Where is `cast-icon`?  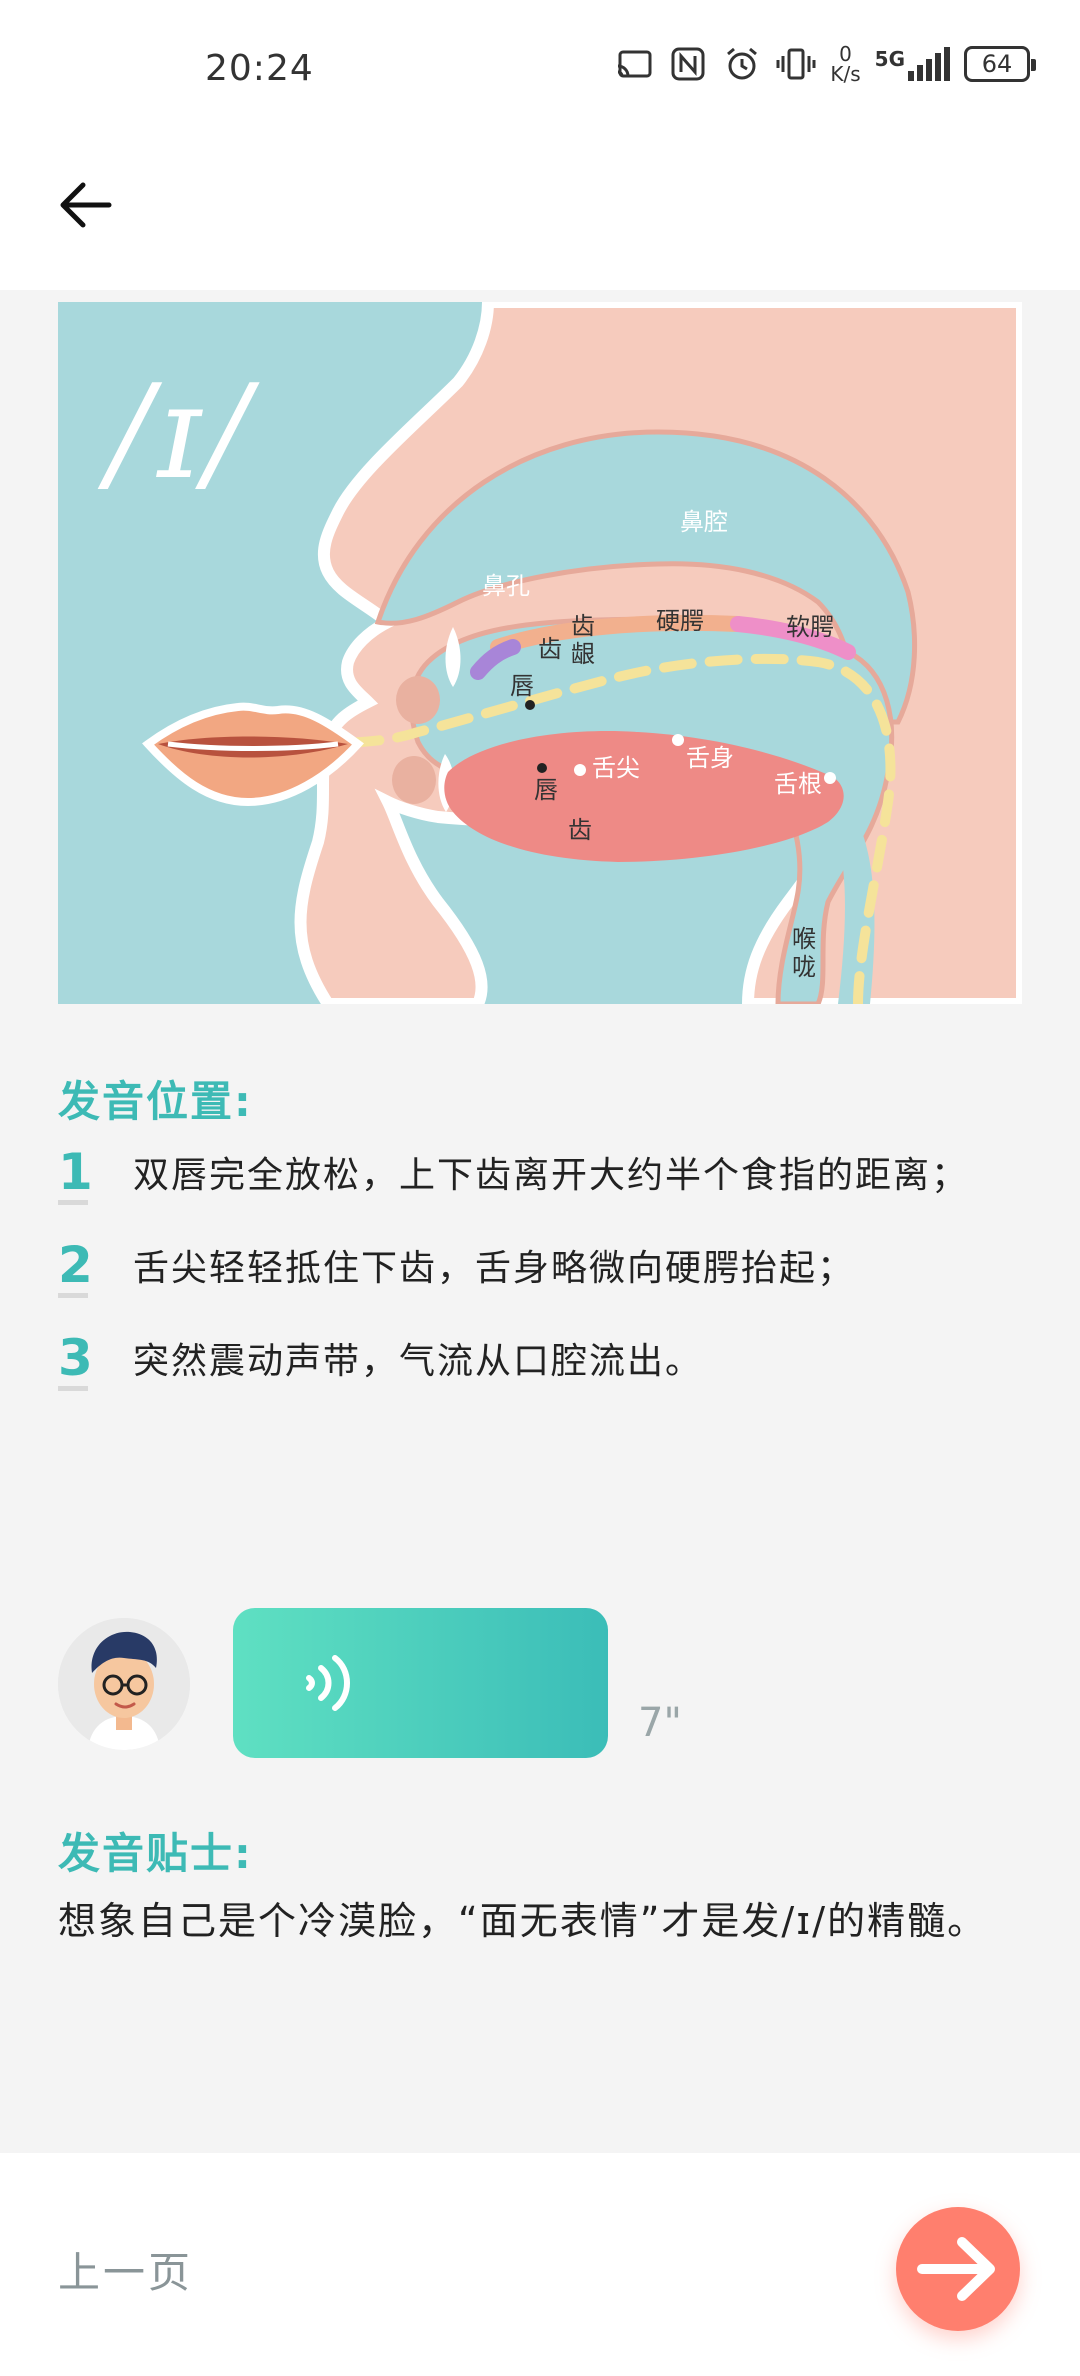
cast-icon is located at coordinates (635, 64).